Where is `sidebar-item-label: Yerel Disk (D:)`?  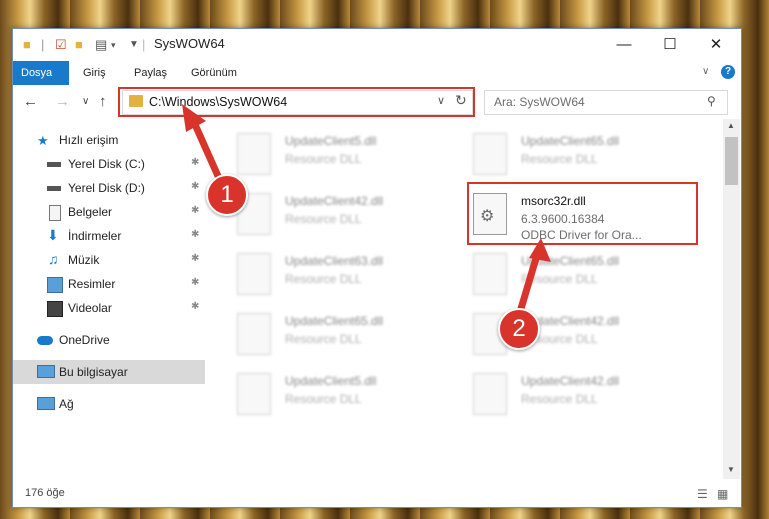 sidebar-item-label: Yerel Disk (D:) is located at coordinates (106, 188).